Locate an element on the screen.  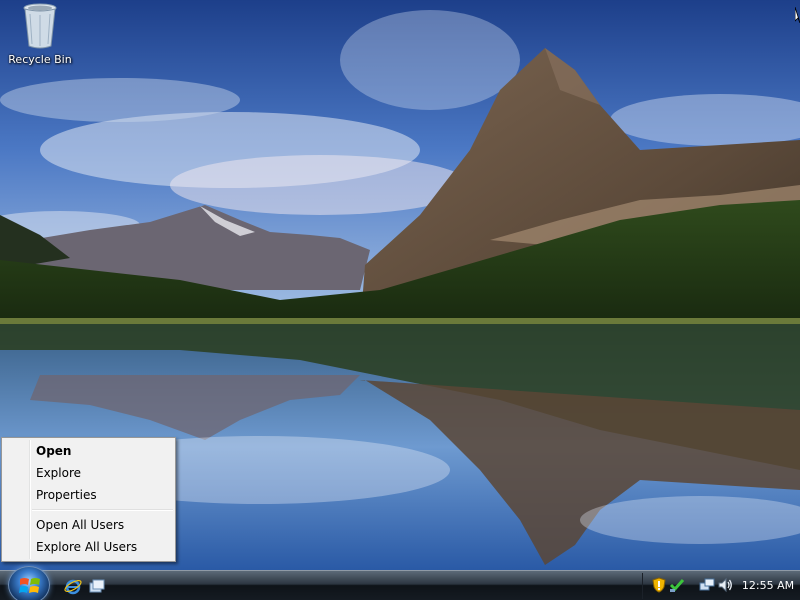
menu-separator is located at coordinates (102, 510).